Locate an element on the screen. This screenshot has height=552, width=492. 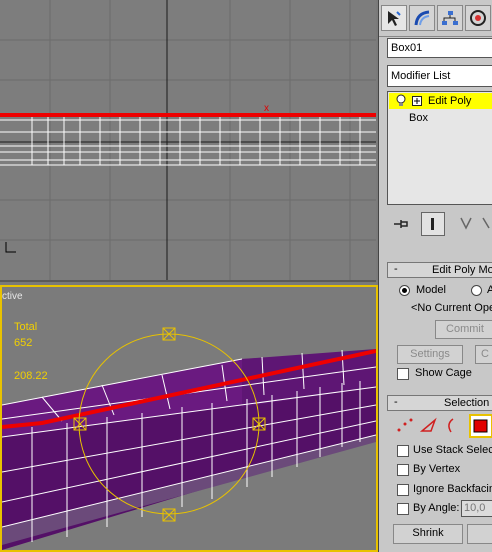
cancel-button: C is located at coordinates (483, 354).